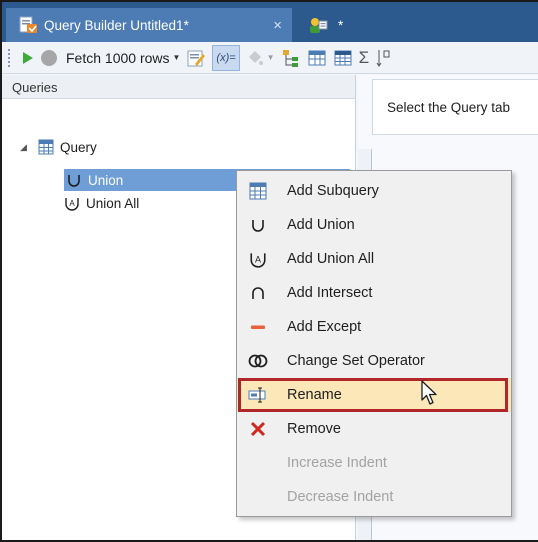 This screenshot has height=542, width=538. Describe the element at coordinates (314, 395) in the screenshot. I see `menu-item-label: Rename` at that location.